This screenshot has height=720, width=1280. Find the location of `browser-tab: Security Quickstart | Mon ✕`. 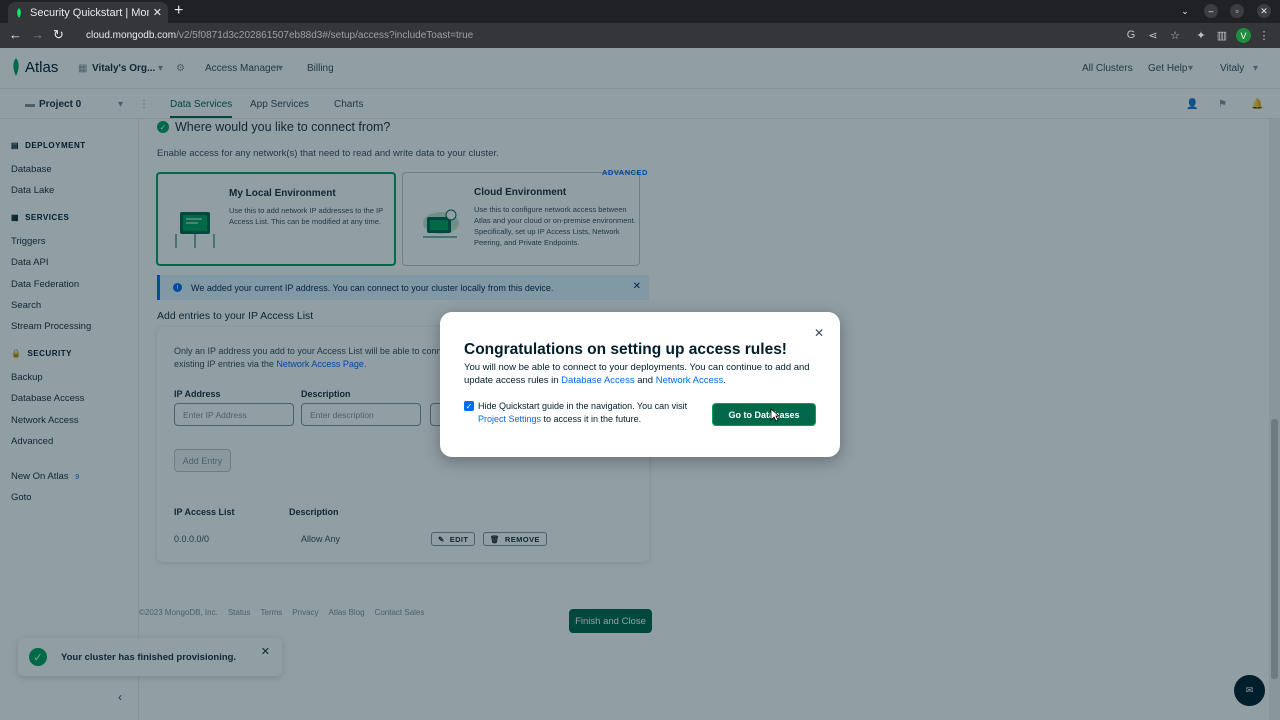

browser-tab: Security Quickstart | Mon ✕ is located at coordinates (88, 12).